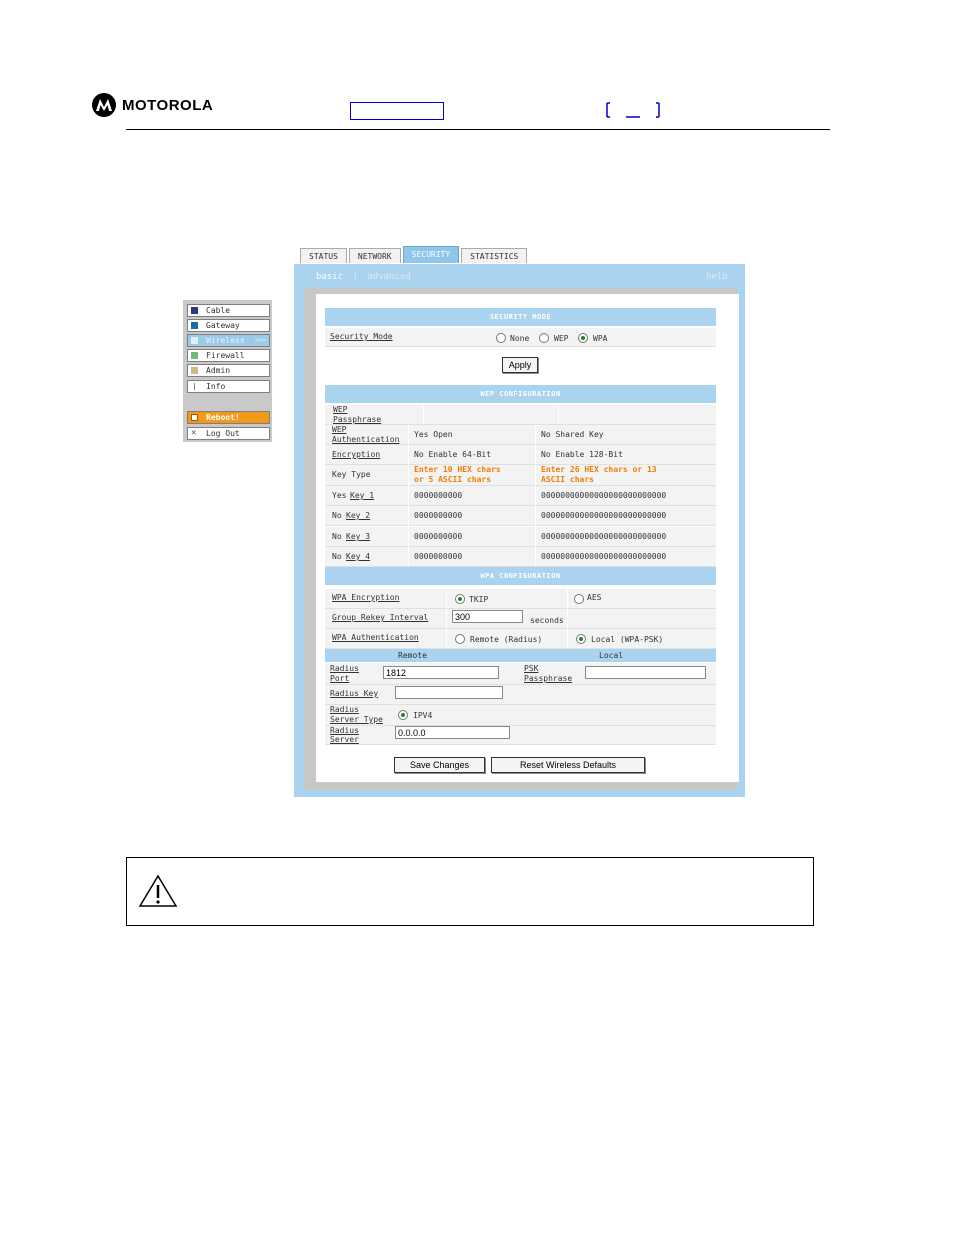  What do you see at coordinates (228, 386) in the screenshot?
I see `nav-item-info: Info` at bounding box center [228, 386].